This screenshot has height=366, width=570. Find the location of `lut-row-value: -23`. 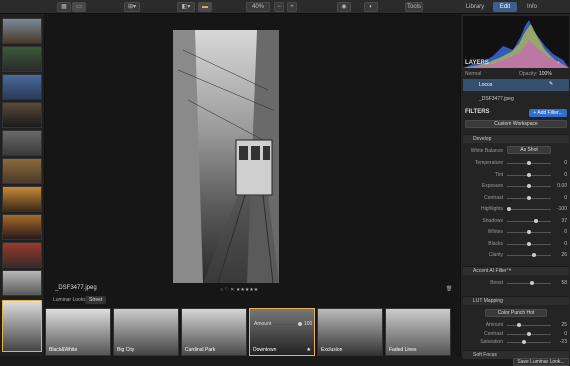

lut-row-value: -23 is located at coordinates (560, 342).